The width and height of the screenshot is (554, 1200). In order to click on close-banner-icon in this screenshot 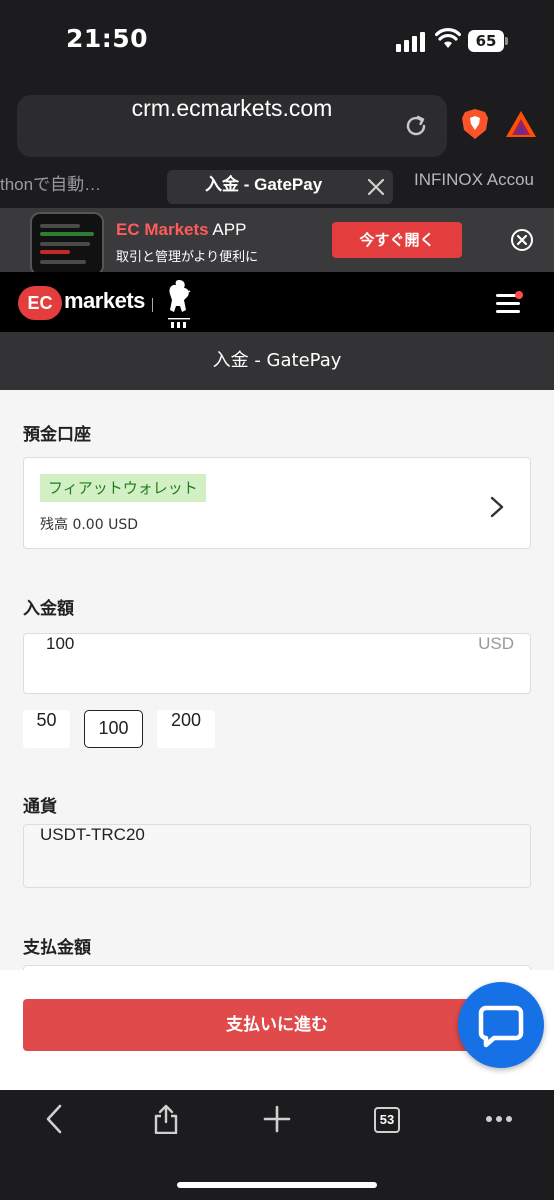, I will do `click(522, 240)`.